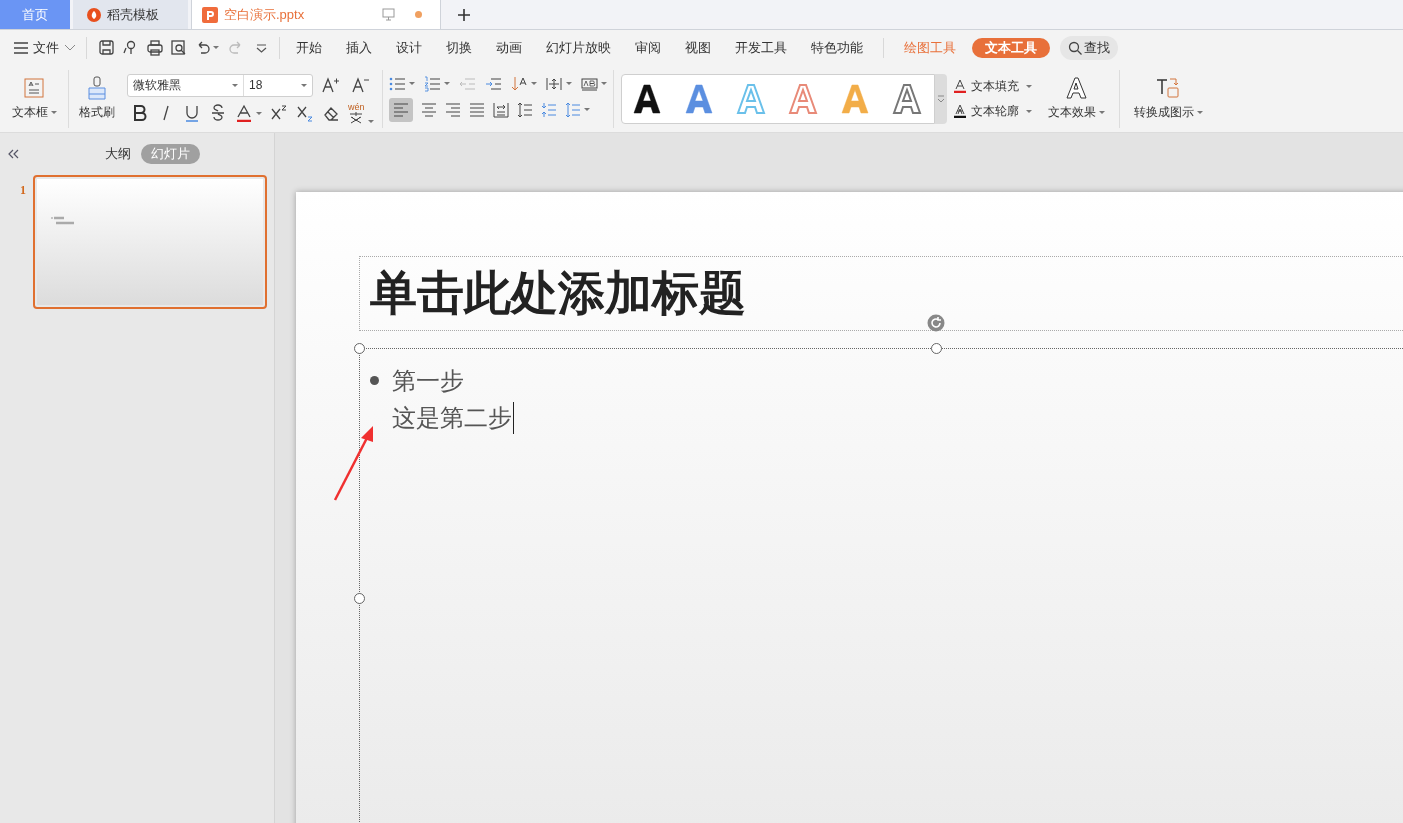  I want to click on font-color-button, so click(248, 113).